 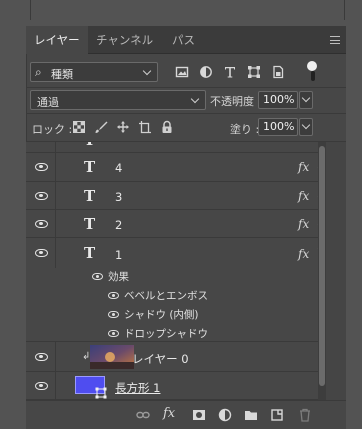 I want to click on effects-visibility-eye-icon, so click(x=97, y=276).